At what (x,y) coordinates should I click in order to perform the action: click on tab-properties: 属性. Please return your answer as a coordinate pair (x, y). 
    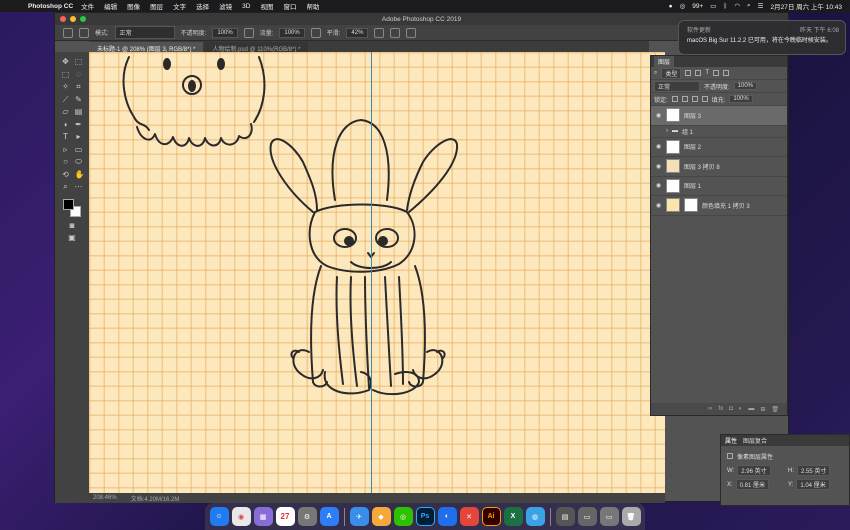
    Looking at the image, I should click on (731, 440).